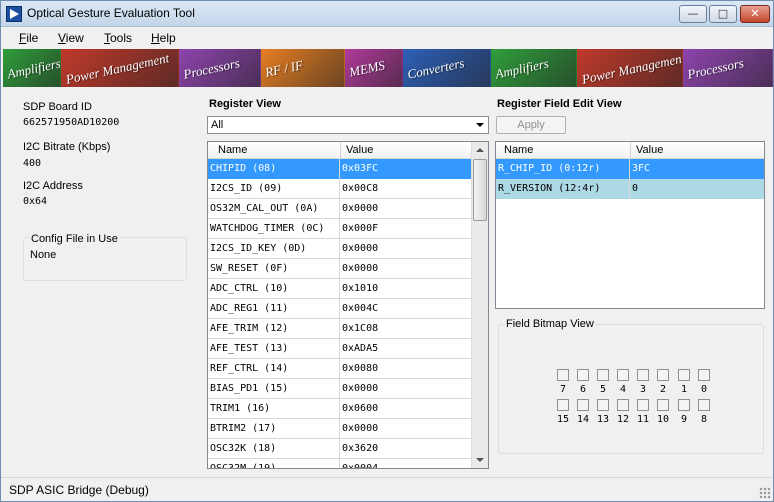 The image size is (774, 502). Describe the element at coordinates (274, 449) in the screenshot. I see `register-name-cell: OSC32K (18)` at that location.